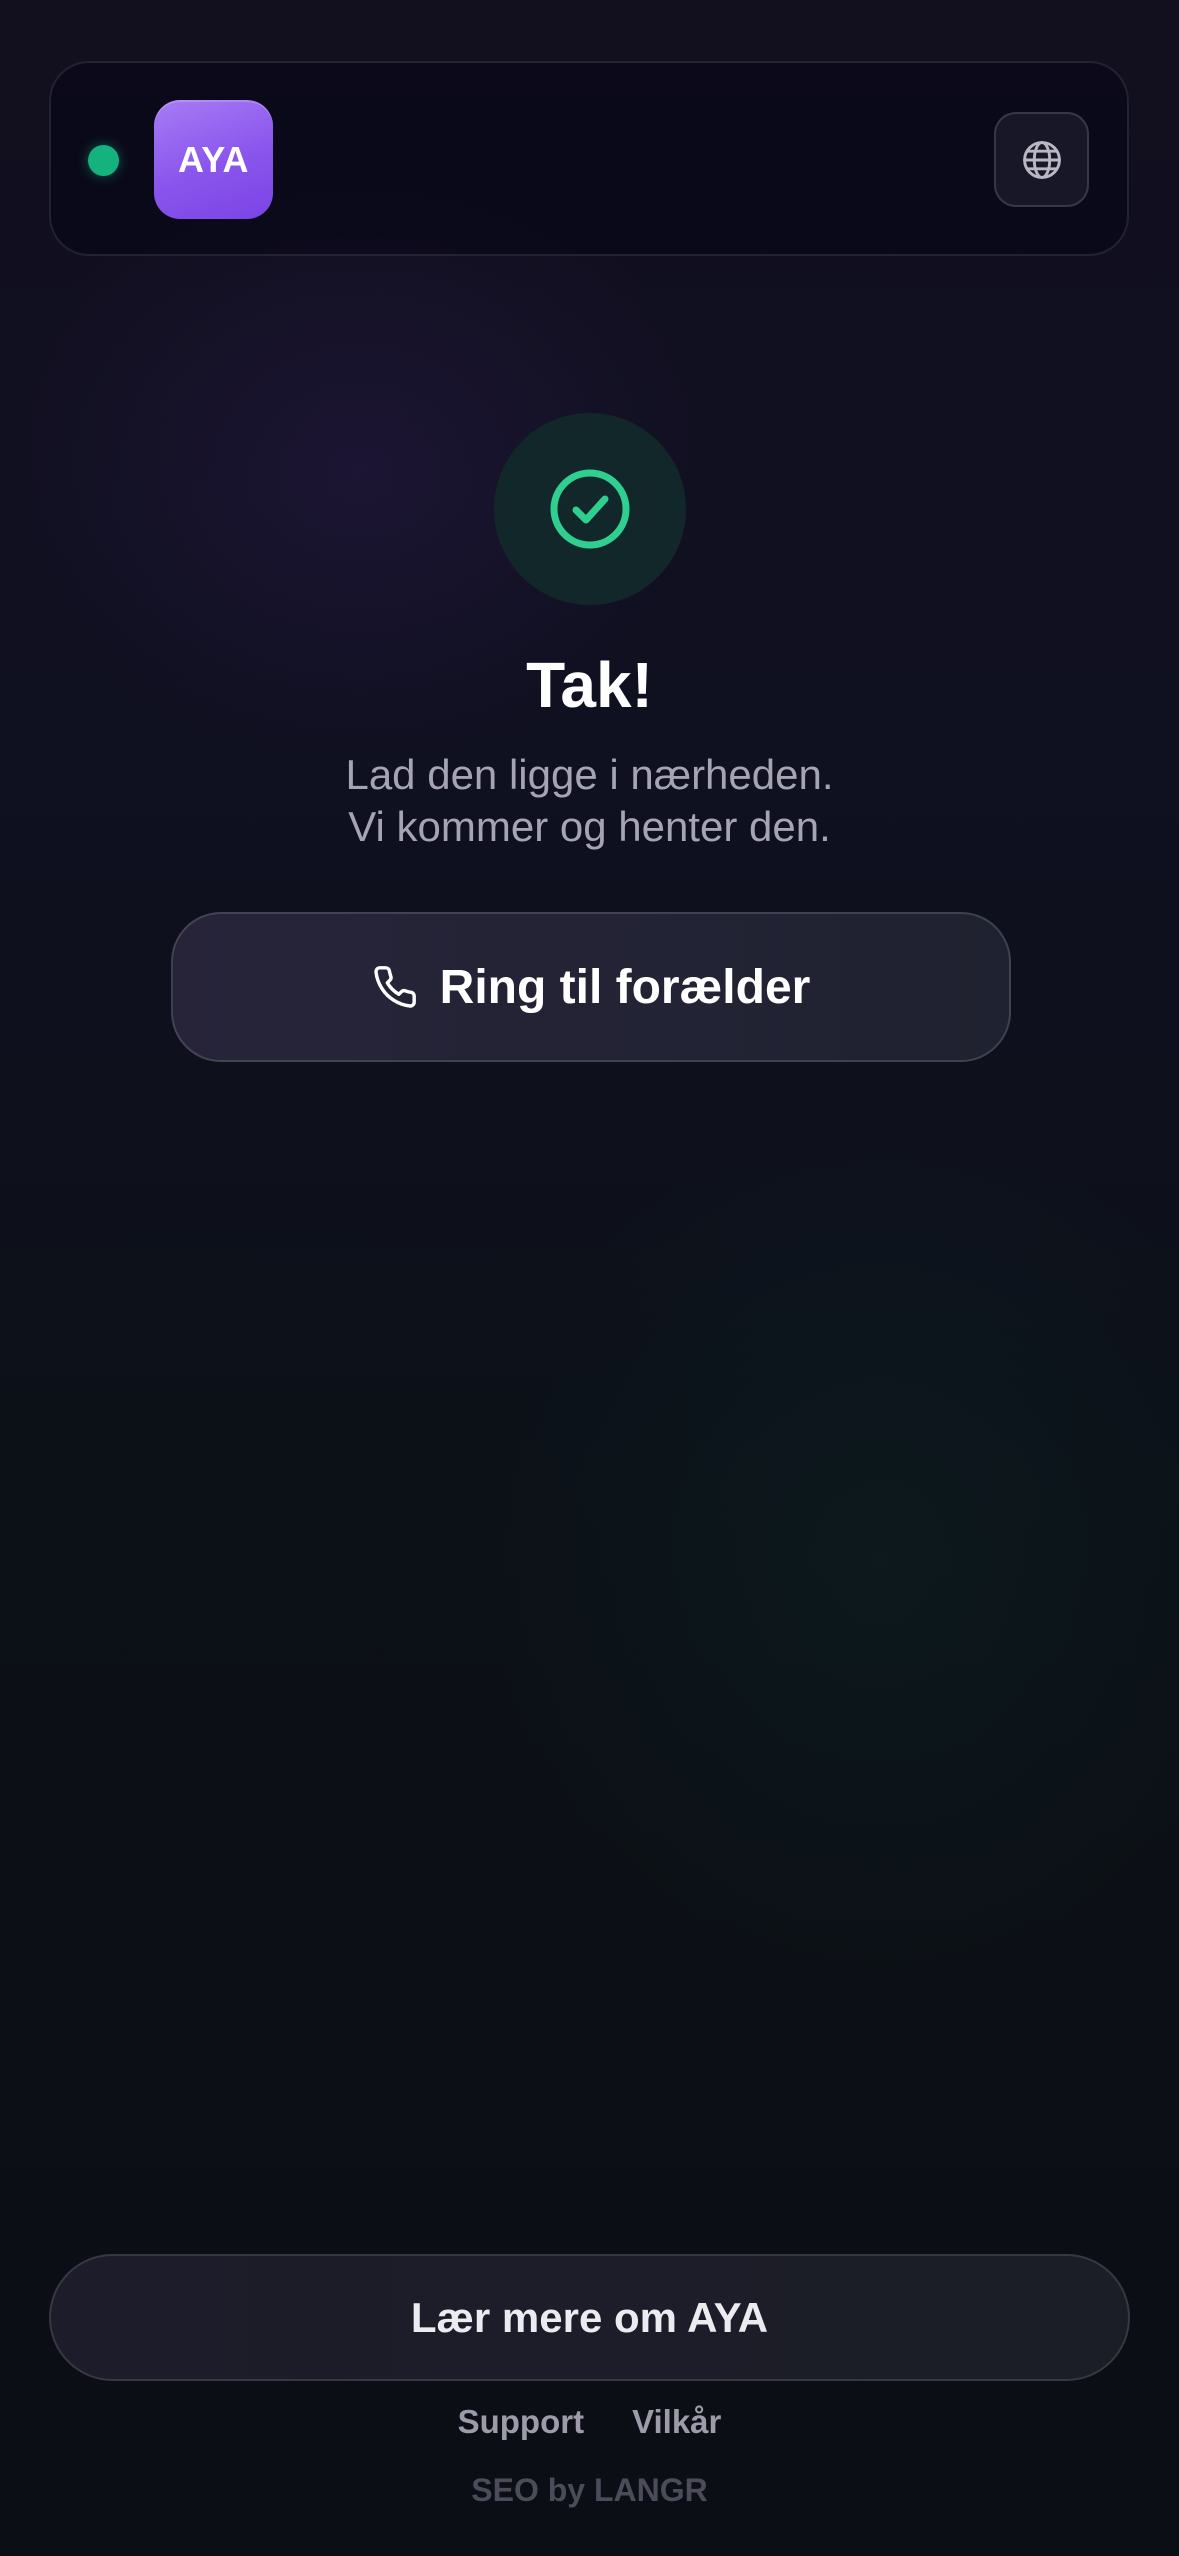 This screenshot has width=1179, height=2556. What do you see at coordinates (676, 2422) in the screenshot?
I see `terms-link: Vilkår` at bounding box center [676, 2422].